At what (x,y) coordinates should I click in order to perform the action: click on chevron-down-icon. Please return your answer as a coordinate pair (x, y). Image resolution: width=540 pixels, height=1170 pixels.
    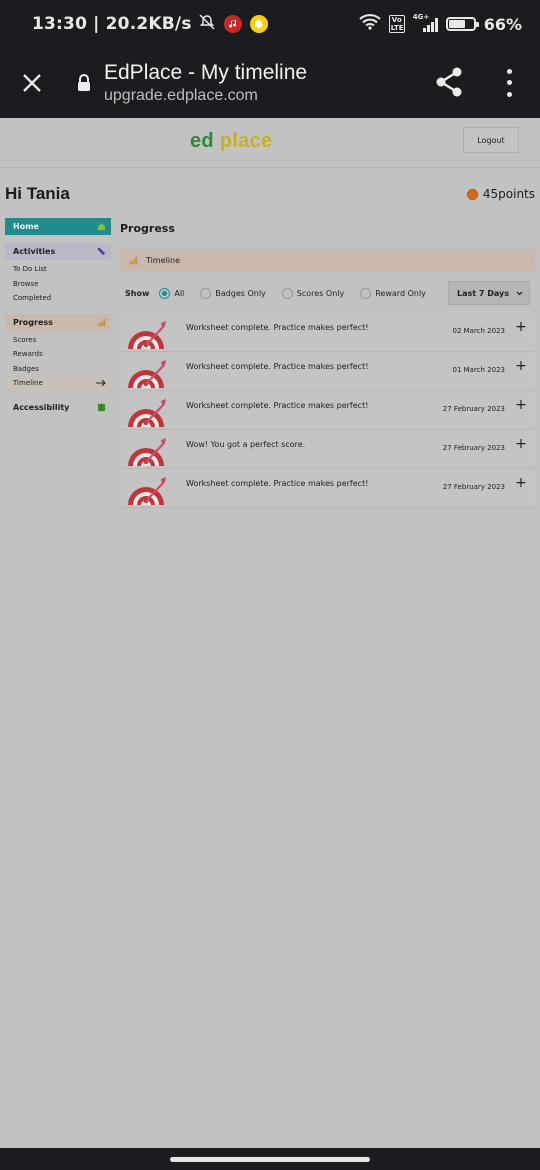
    Looking at the image, I should click on (519, 293).